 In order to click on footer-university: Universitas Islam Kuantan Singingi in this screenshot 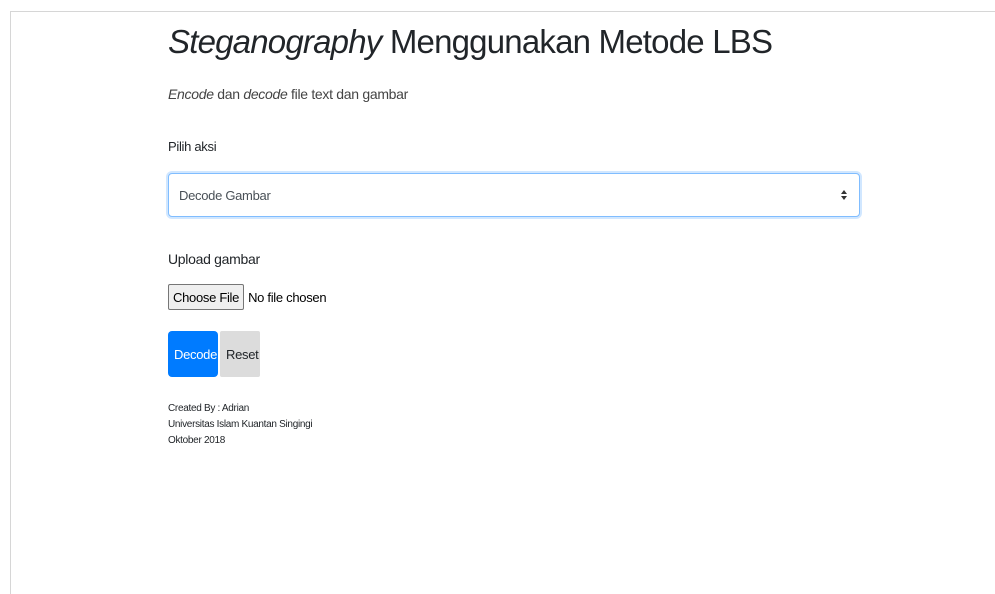, I will do `click(240, 424)`.